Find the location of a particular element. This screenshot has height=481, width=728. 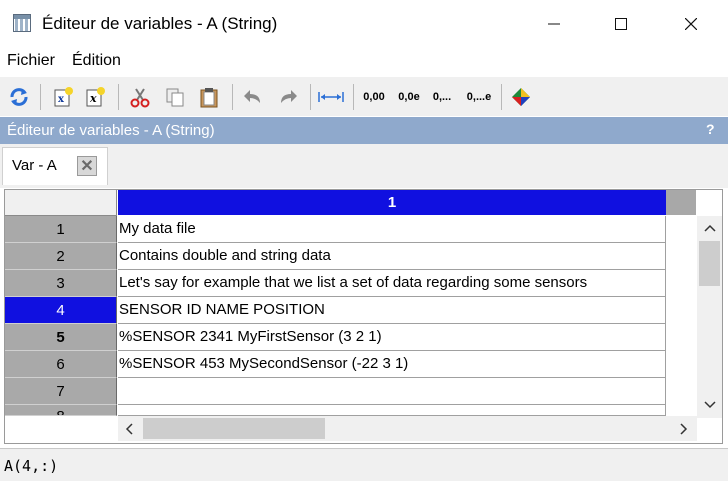

redo-icon is located at coordinates (289, 96).